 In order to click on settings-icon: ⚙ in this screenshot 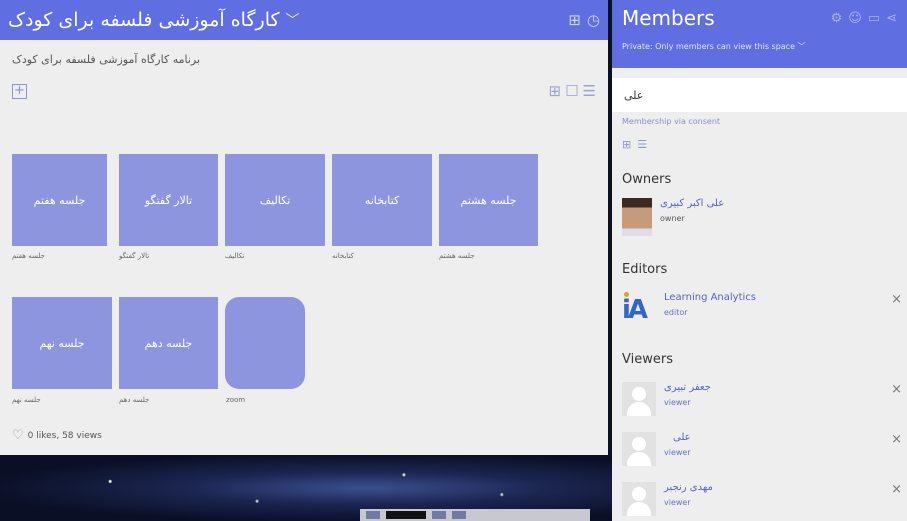, I will do `click(837, 18)`.